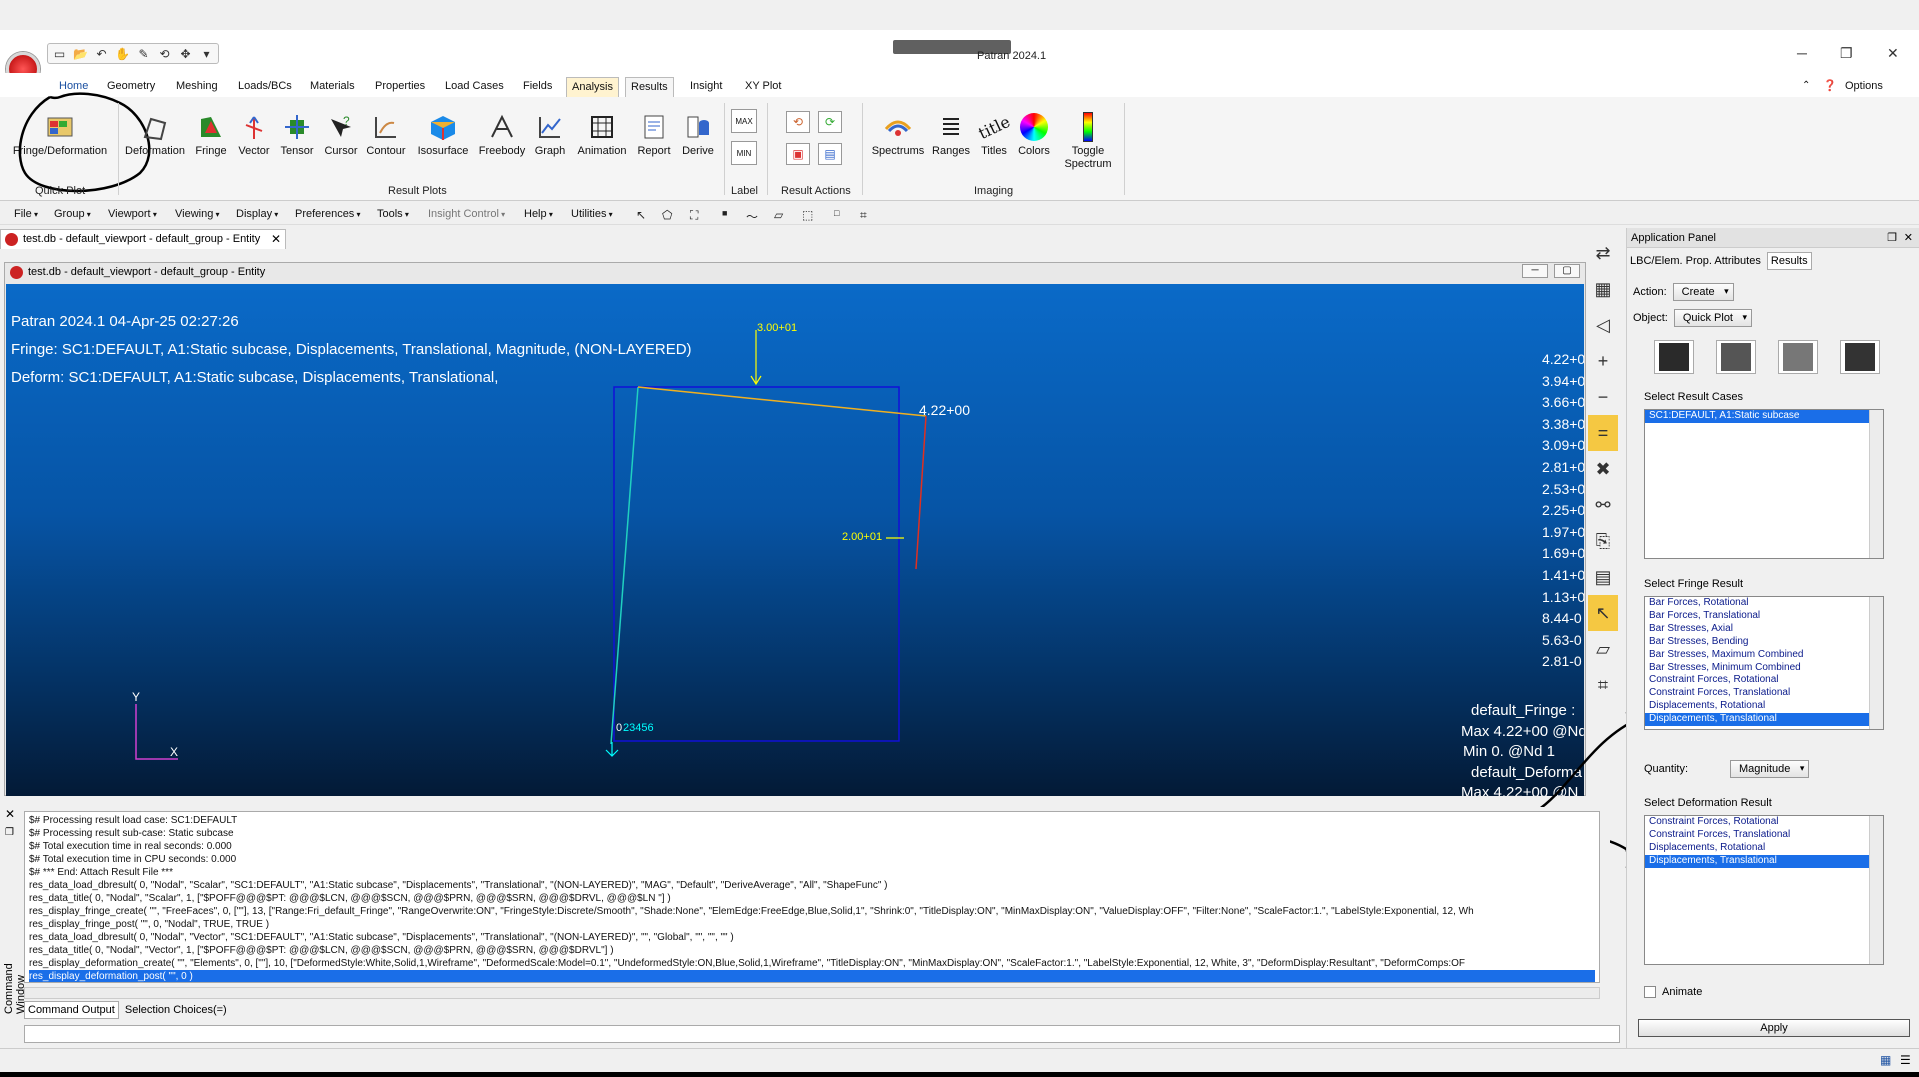 The image size is (1919, 1077). What do you see at coordinates (1603, 325) in the screenshot?
I see `fit-icon: ◁` at bounding box center [1603, 325].